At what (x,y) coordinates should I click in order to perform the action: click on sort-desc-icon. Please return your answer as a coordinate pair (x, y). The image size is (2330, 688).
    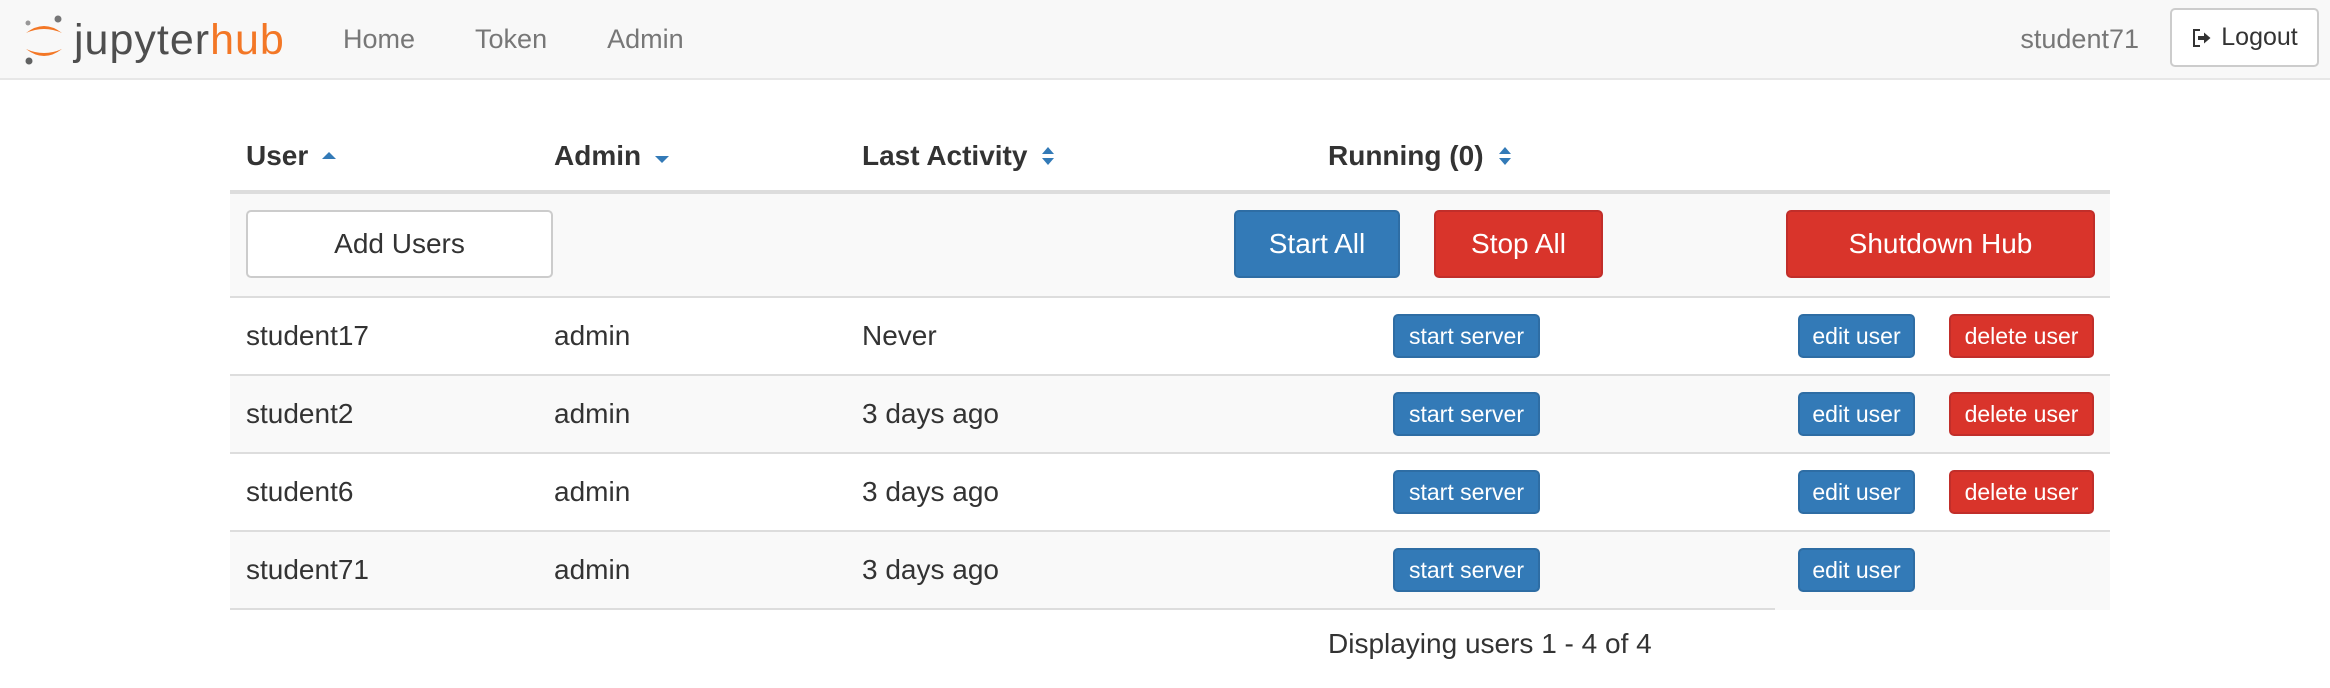
    Looking at the image, I should click on (662, 159).